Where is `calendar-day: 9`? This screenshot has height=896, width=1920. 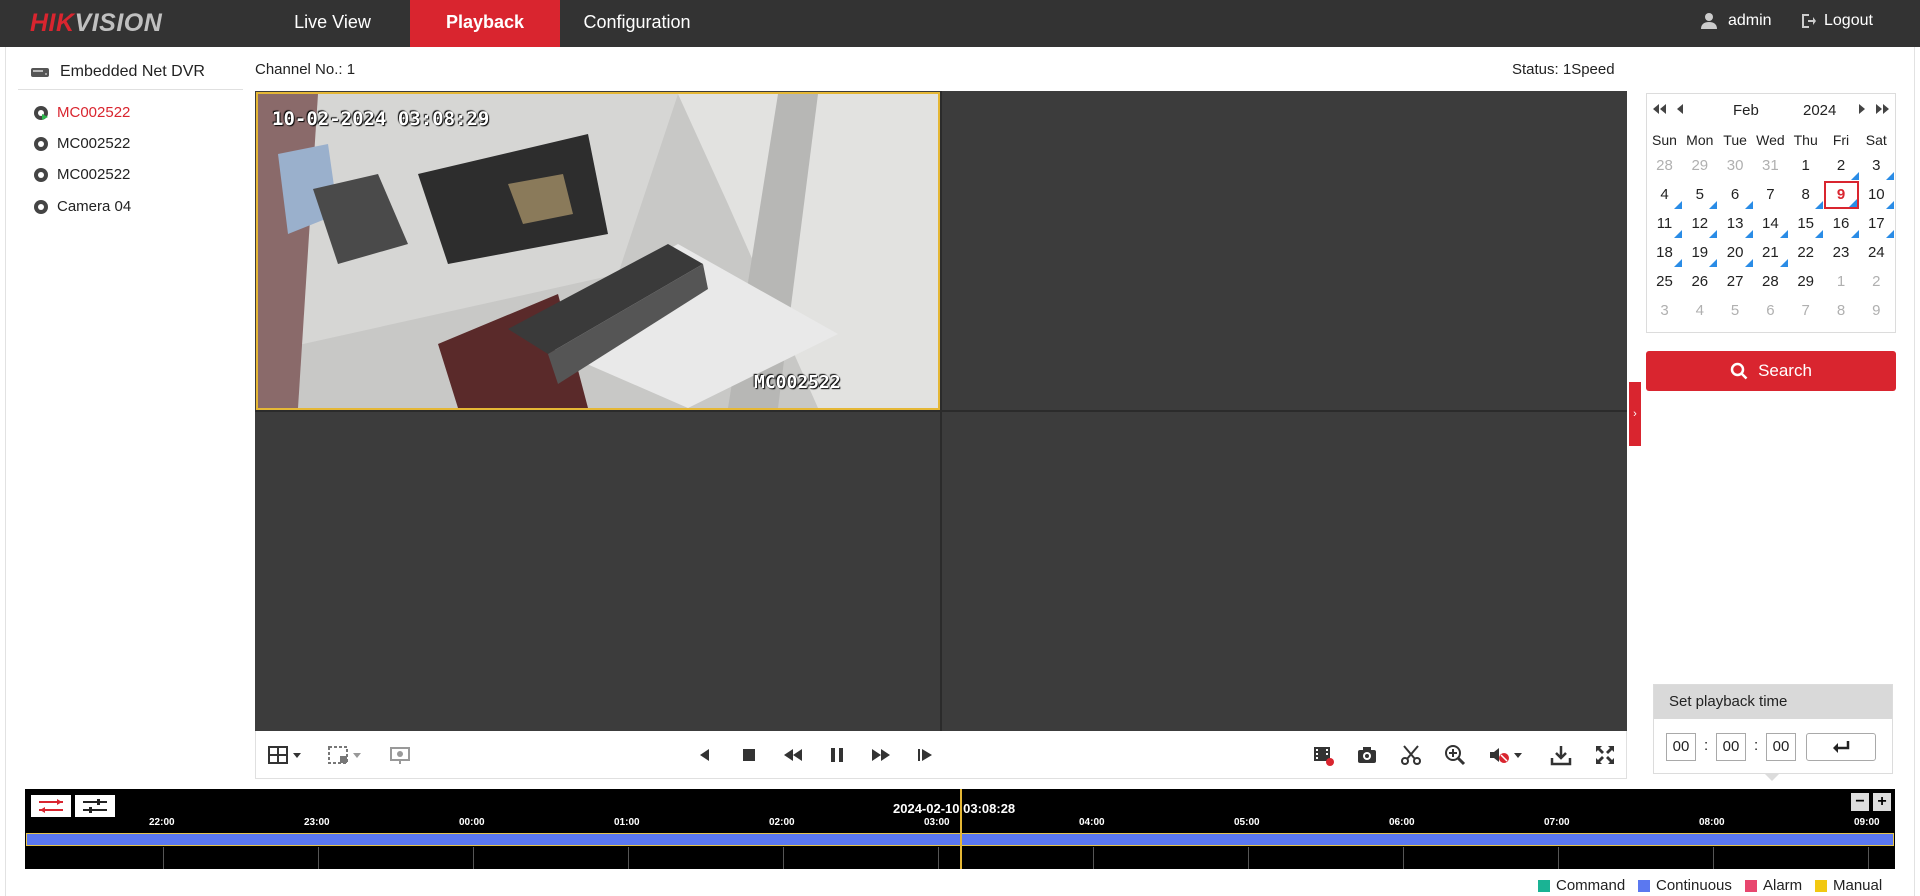
calendar-day: 9 is located at coordinates (1876, 311).